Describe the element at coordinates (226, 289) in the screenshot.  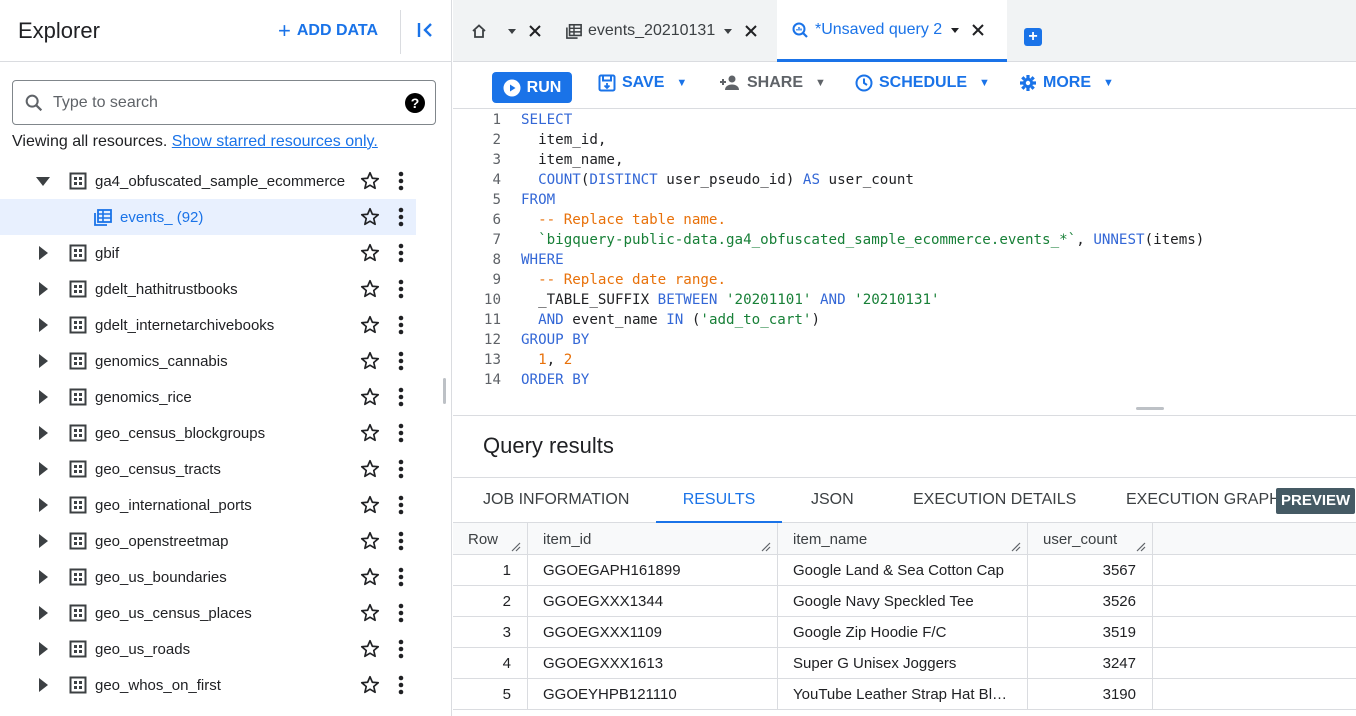
I see `dataset-row: gdelt_hathitrustbooks` at that location.